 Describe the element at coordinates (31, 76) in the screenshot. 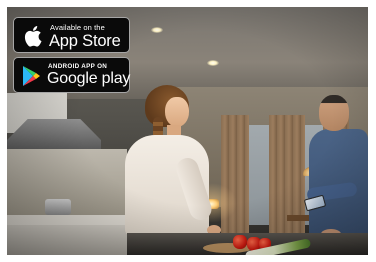

I see `google-play-icon` at that location.